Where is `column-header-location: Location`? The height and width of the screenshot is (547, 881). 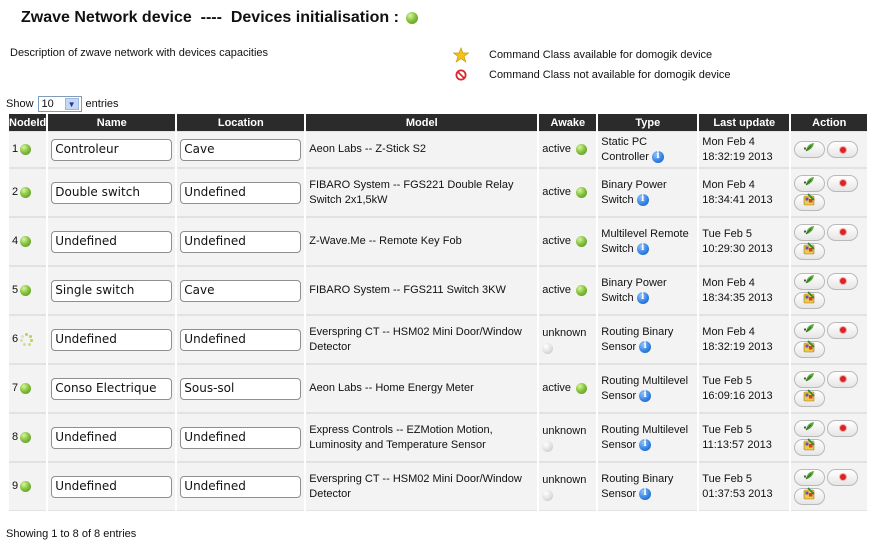
column-header-location: Location is located at coordinates (241, 122).